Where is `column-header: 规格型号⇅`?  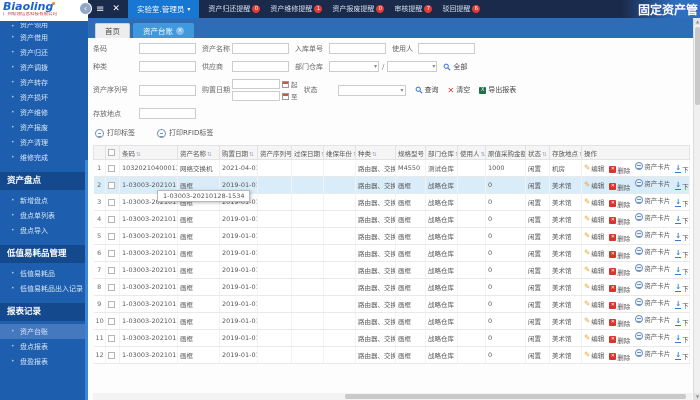
column-header: 规格型号⇅ is located at coordinates (410, 152).